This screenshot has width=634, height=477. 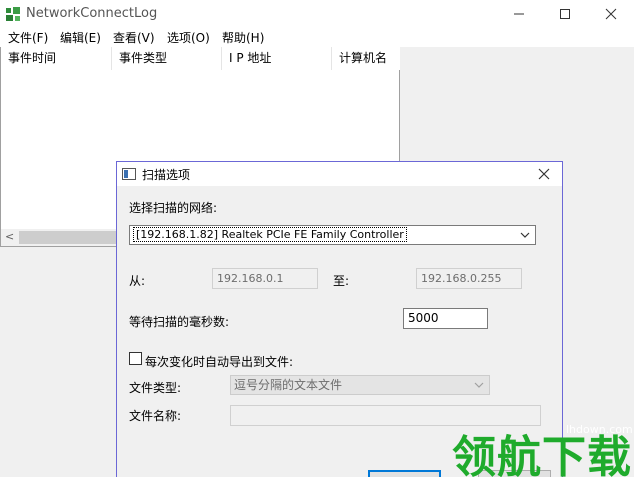 I want to click on window-title: NetworkConnectLog, so click(x=92, y=13).